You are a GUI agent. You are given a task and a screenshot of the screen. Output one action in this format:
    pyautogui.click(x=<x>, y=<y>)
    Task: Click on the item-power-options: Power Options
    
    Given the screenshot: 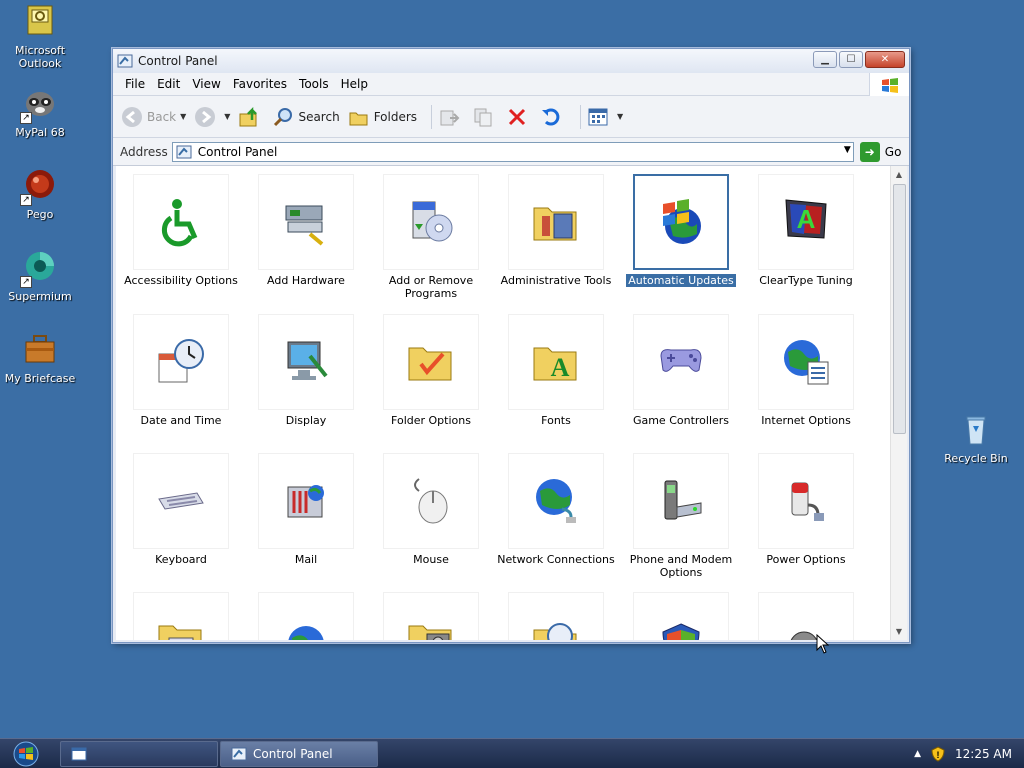 What is the action you would take?
    pyautogui.click(x=806, y=509)
    